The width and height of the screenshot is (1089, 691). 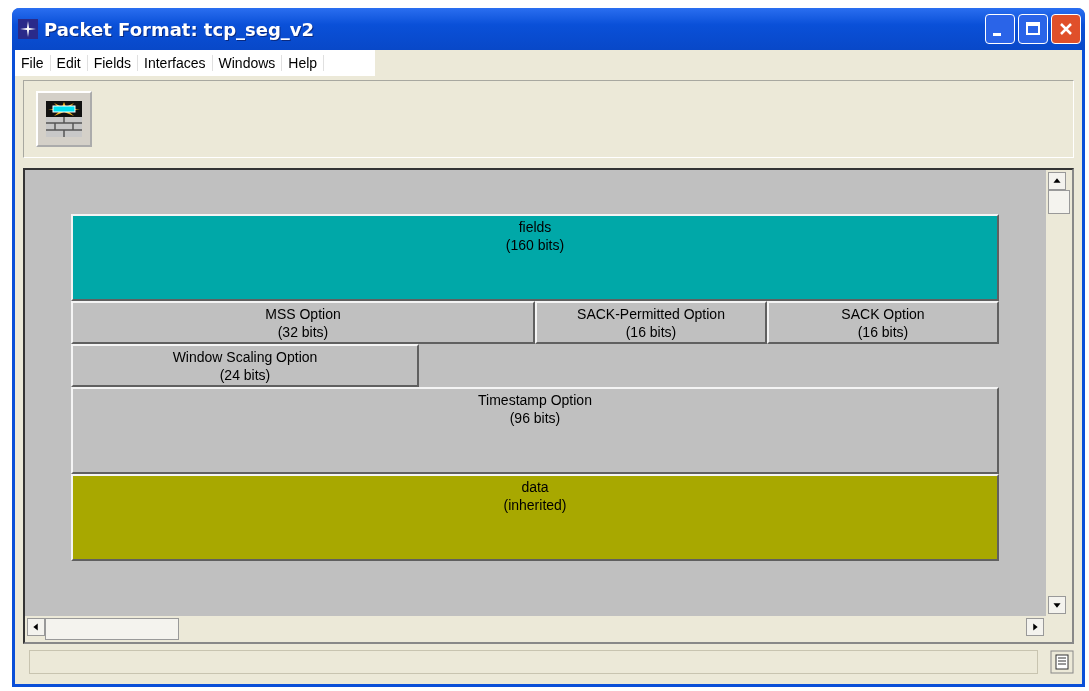 I want to click on field-name: fields, so click(x=535, y=227).